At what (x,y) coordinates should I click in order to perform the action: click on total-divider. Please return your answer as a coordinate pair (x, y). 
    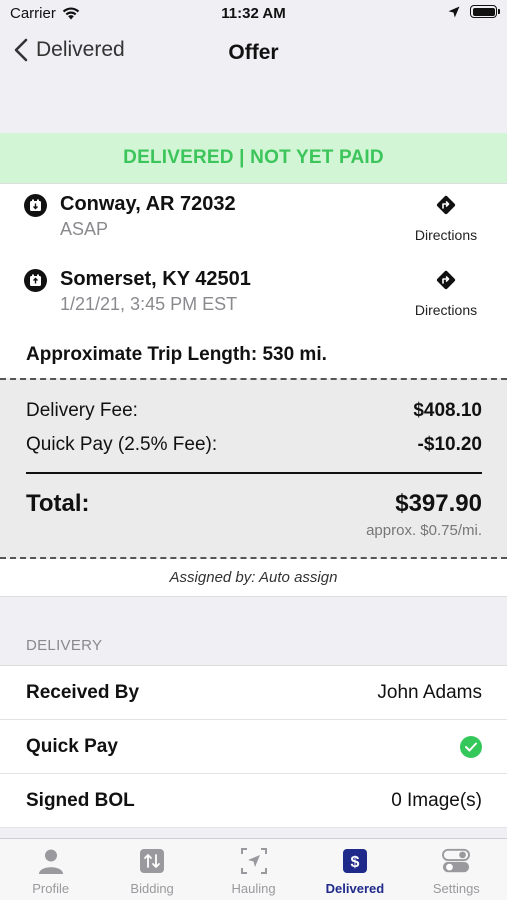
    Looking at the image, I should click on (254, 473).